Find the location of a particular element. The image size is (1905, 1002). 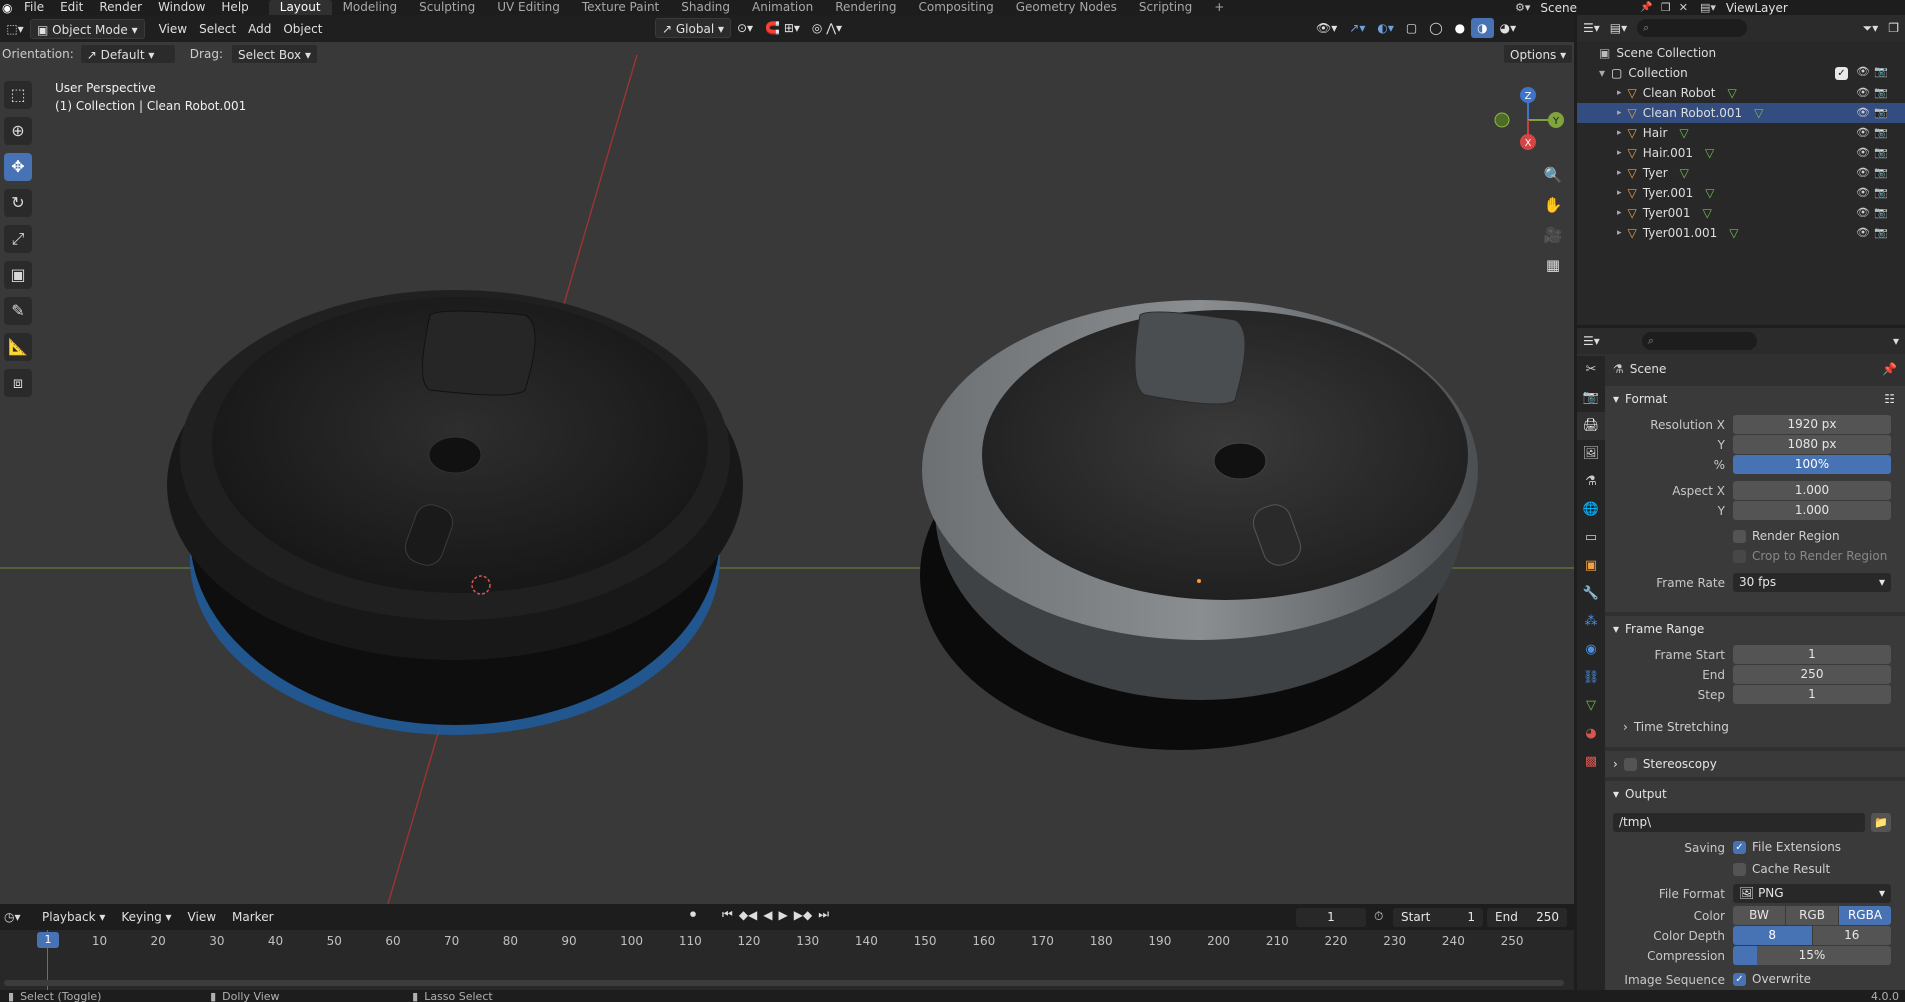

proportional-edit-icon: ◎ ⋀▾ is located at coordinates (827, 28).